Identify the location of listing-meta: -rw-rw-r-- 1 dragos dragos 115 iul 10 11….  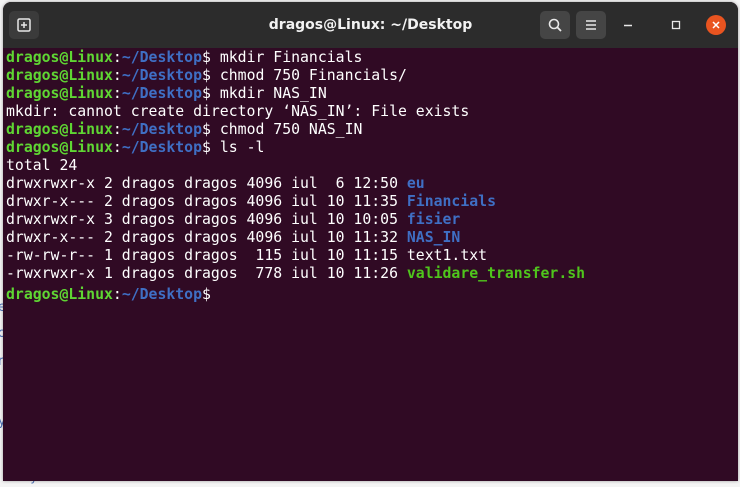
(206, 255).